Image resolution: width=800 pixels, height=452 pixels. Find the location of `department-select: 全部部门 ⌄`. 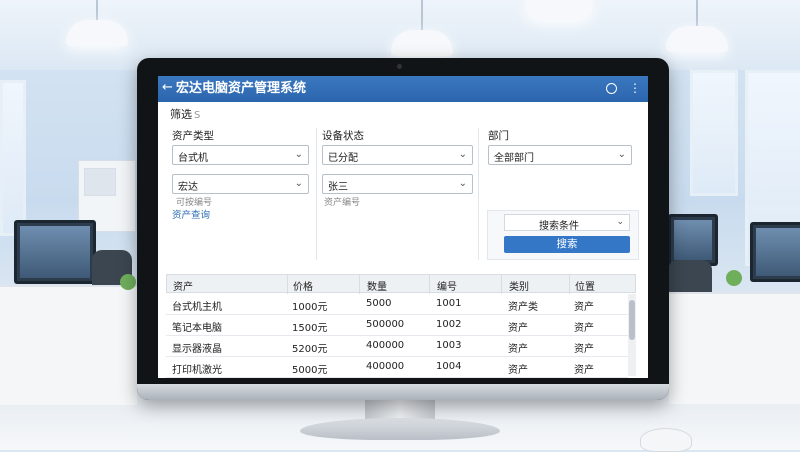

department-select: 全部部门 ⌄ is located at coordinates (560, 155).